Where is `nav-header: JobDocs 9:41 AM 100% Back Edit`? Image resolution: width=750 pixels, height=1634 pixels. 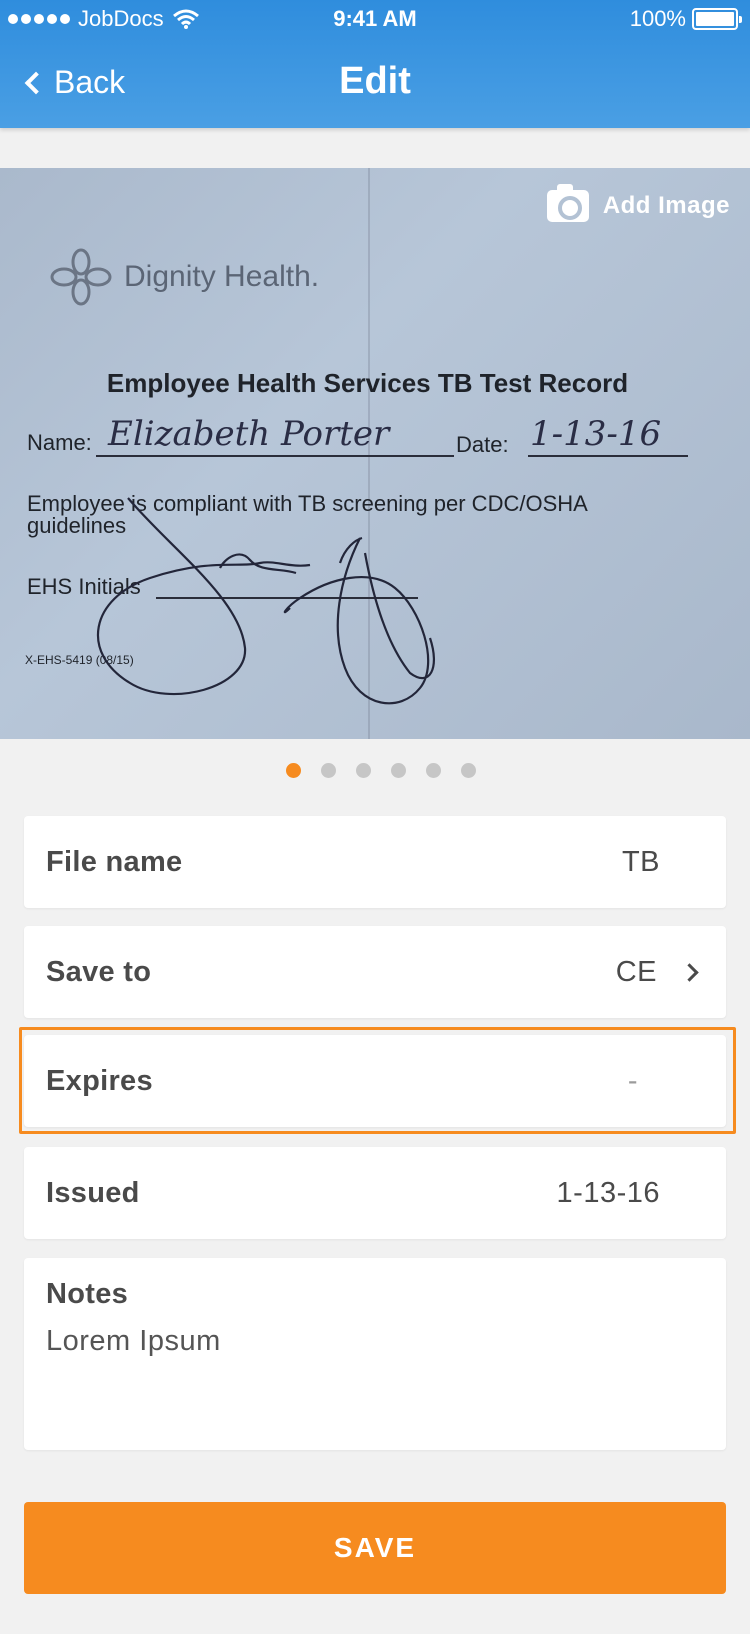
nav-header: JobDocs 9:41 AM 100% Back Edit is located at coordinates (375, 64).